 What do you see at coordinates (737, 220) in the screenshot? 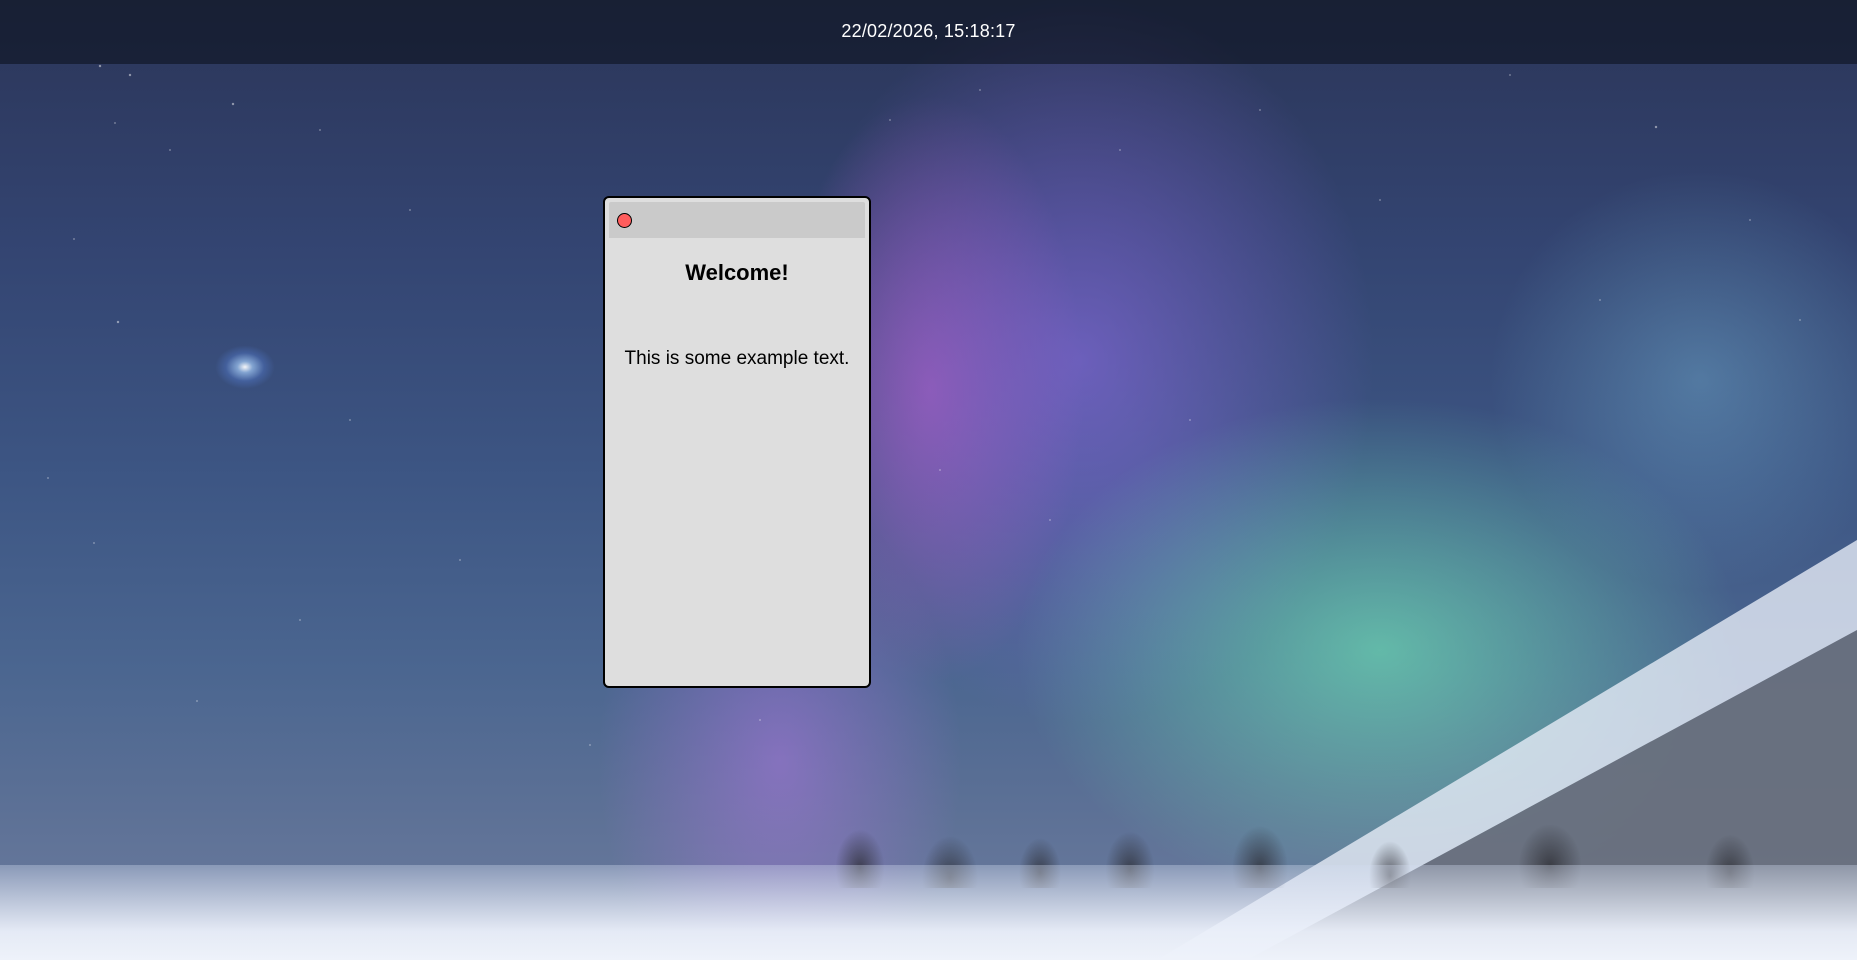
I see `window-titlebar` at bounding box center [737, 220].